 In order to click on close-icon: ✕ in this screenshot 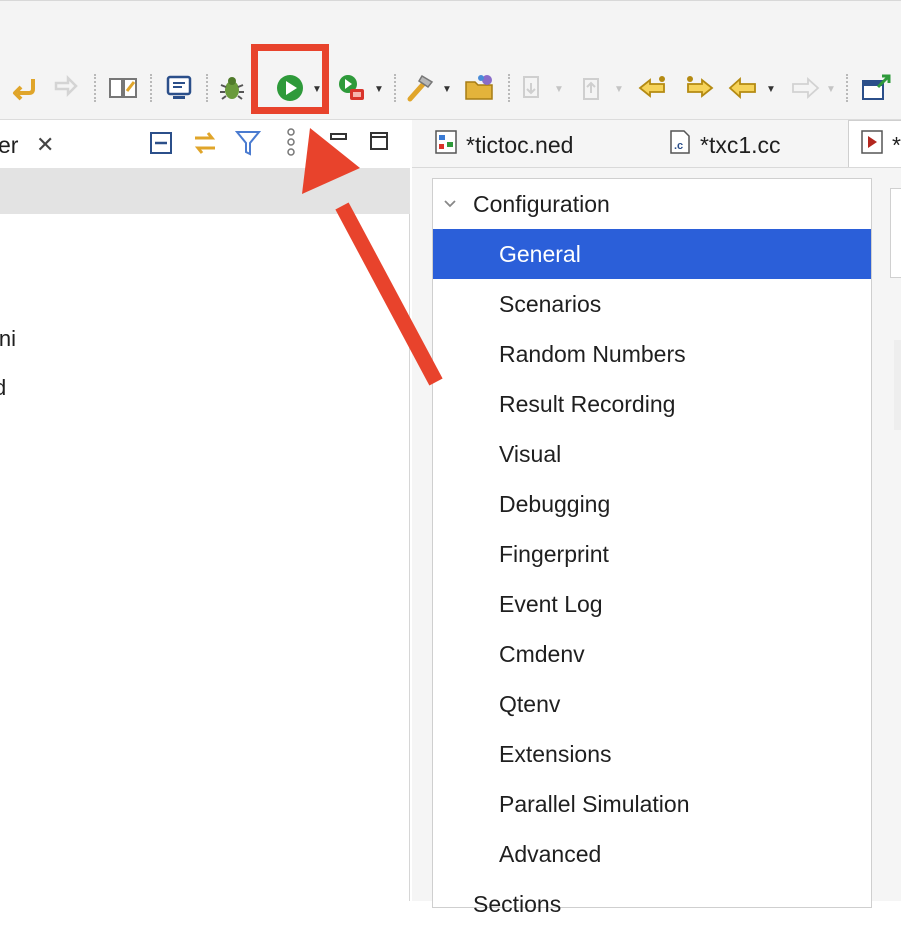, I will do `click(45, 145)`.